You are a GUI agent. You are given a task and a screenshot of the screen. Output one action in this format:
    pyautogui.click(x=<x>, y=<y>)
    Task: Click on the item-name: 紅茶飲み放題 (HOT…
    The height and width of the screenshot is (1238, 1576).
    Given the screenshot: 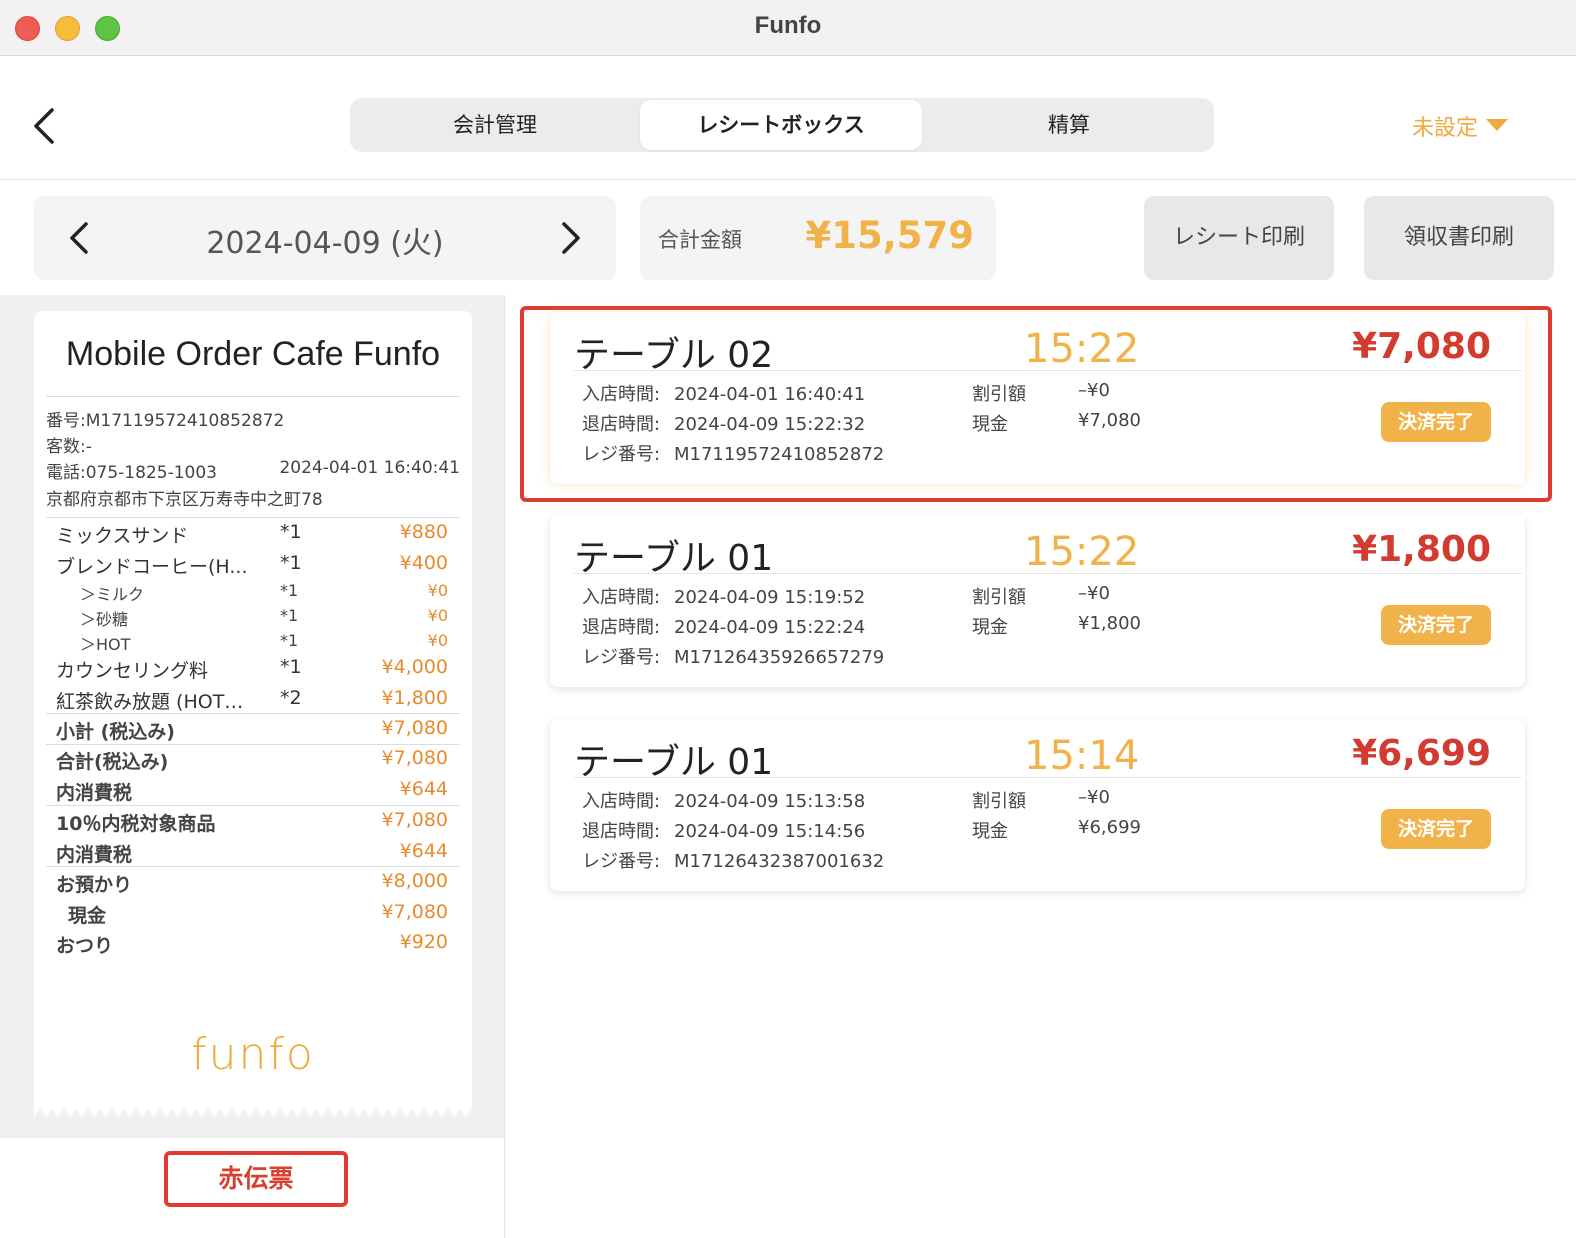 What is the action you would take?
    pyautogui.click(x=150, y=702)
    